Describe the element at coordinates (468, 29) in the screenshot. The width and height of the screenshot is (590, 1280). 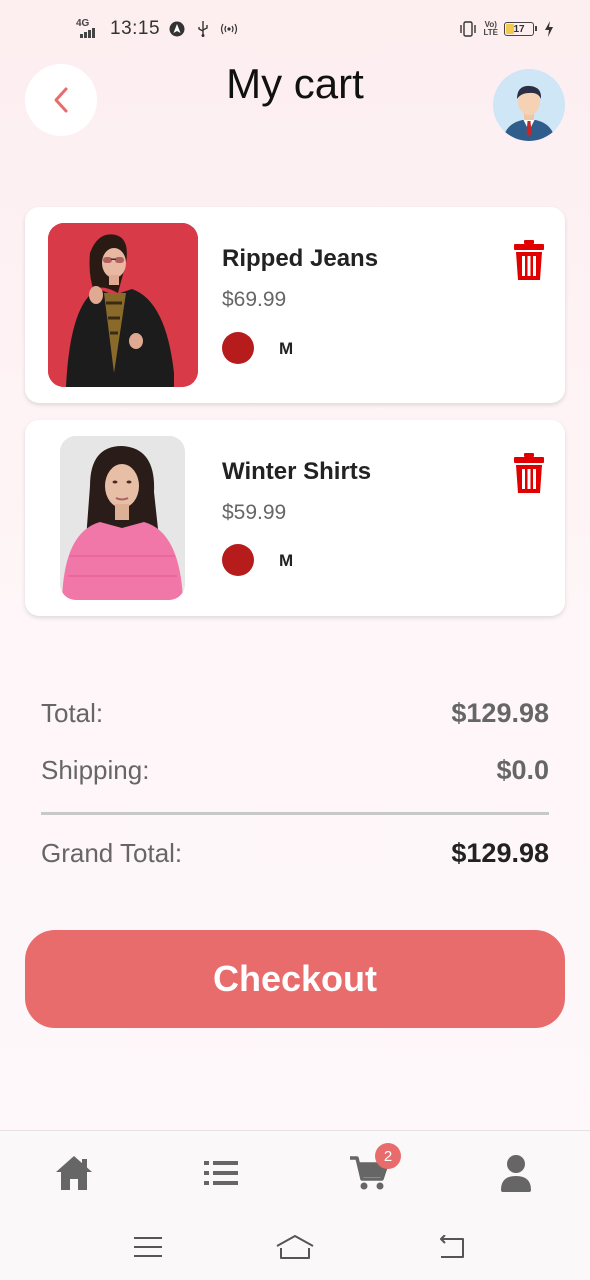
I see `vibrate-icon` at that location.